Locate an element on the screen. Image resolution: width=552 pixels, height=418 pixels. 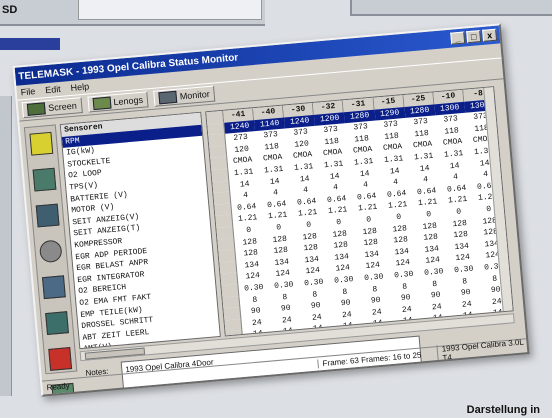
background-window: SD is located at coordinates (132, 13).